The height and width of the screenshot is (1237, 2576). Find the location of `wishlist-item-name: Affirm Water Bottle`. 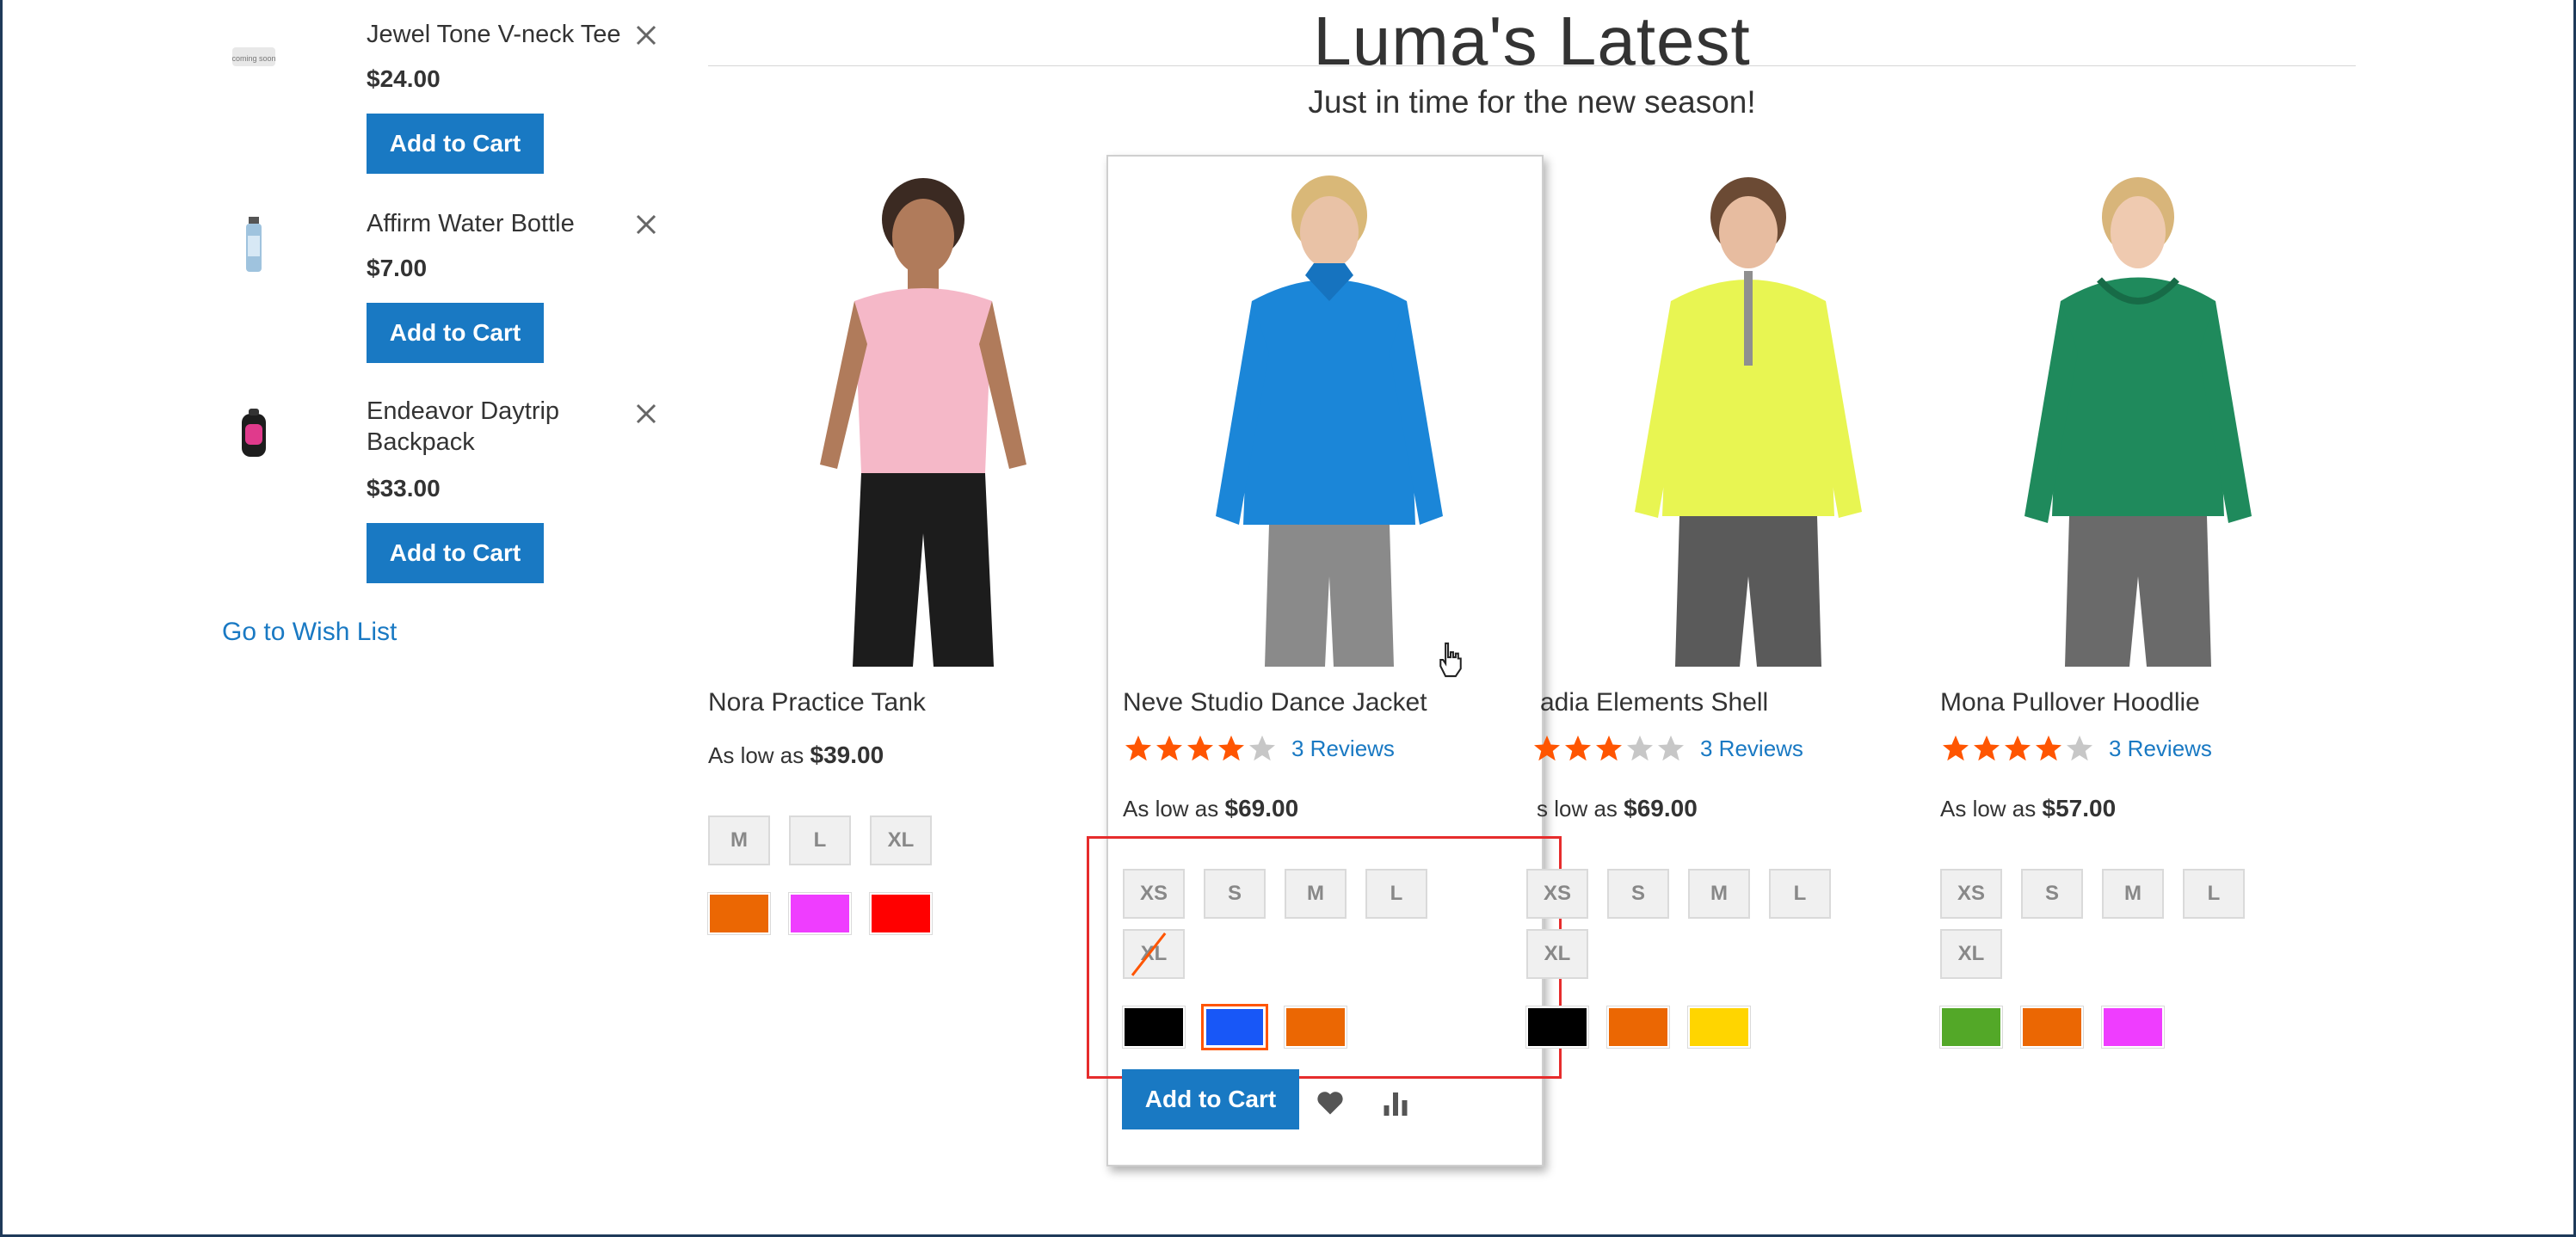

wishlist-item-name: Affirm Water Bottle is located at coordinates (496, 224).